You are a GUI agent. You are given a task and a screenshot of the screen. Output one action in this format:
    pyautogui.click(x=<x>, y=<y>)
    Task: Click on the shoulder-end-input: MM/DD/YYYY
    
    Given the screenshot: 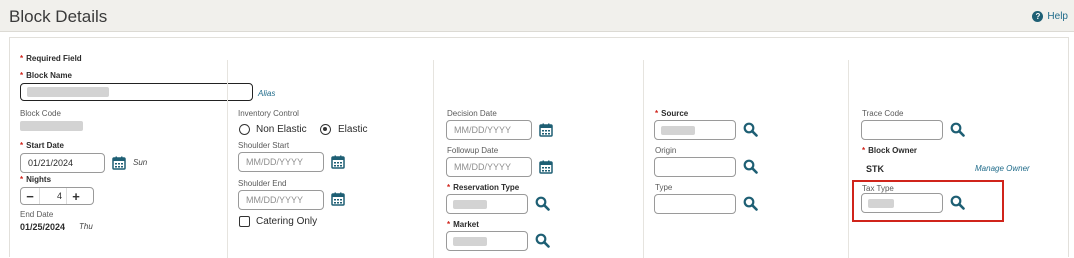 What is the action you would take?
    pyautogui.click(x=281, y=200)
    